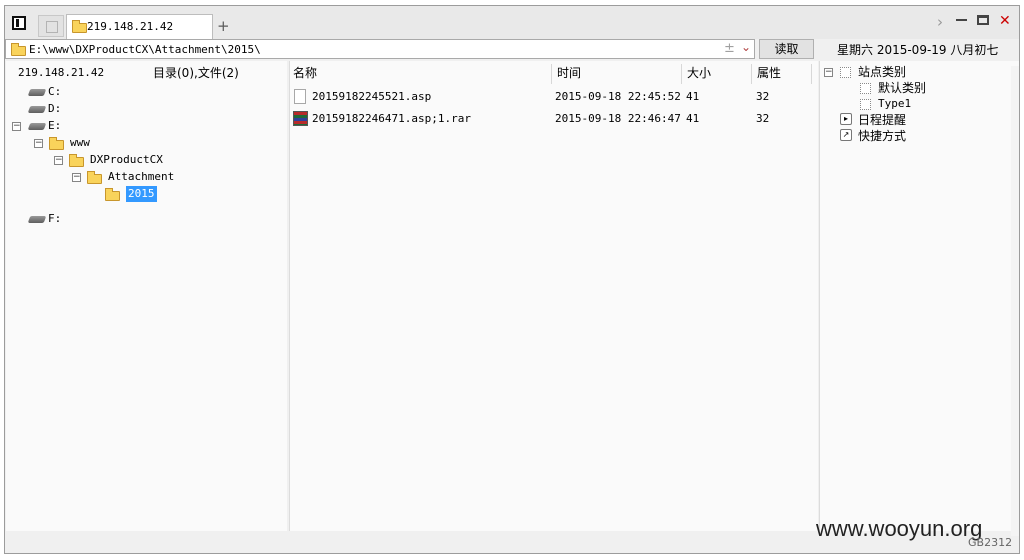 Image resolution: width=1024 pixels, height=560 pixels. Describe the element at coordinates (902, 88) in the screenshot. I see `default-category: 默认类别` at that location.